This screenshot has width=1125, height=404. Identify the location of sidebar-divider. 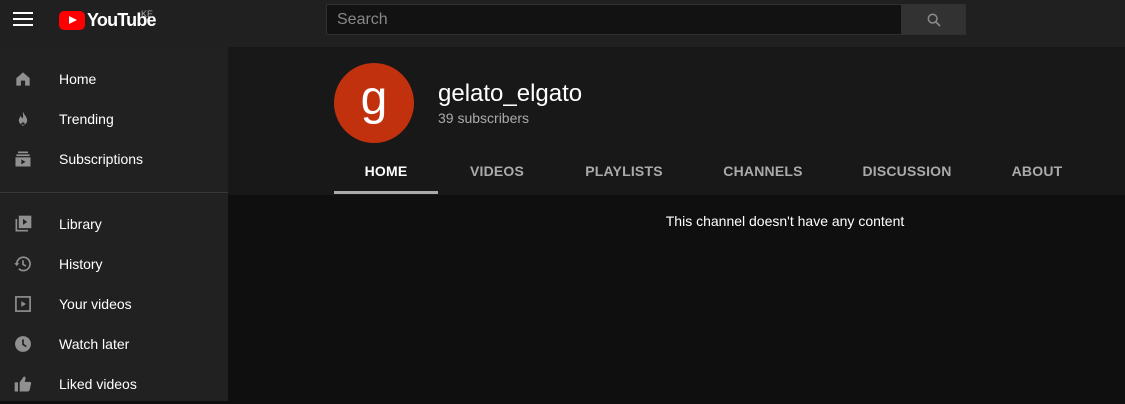
(114, 192).